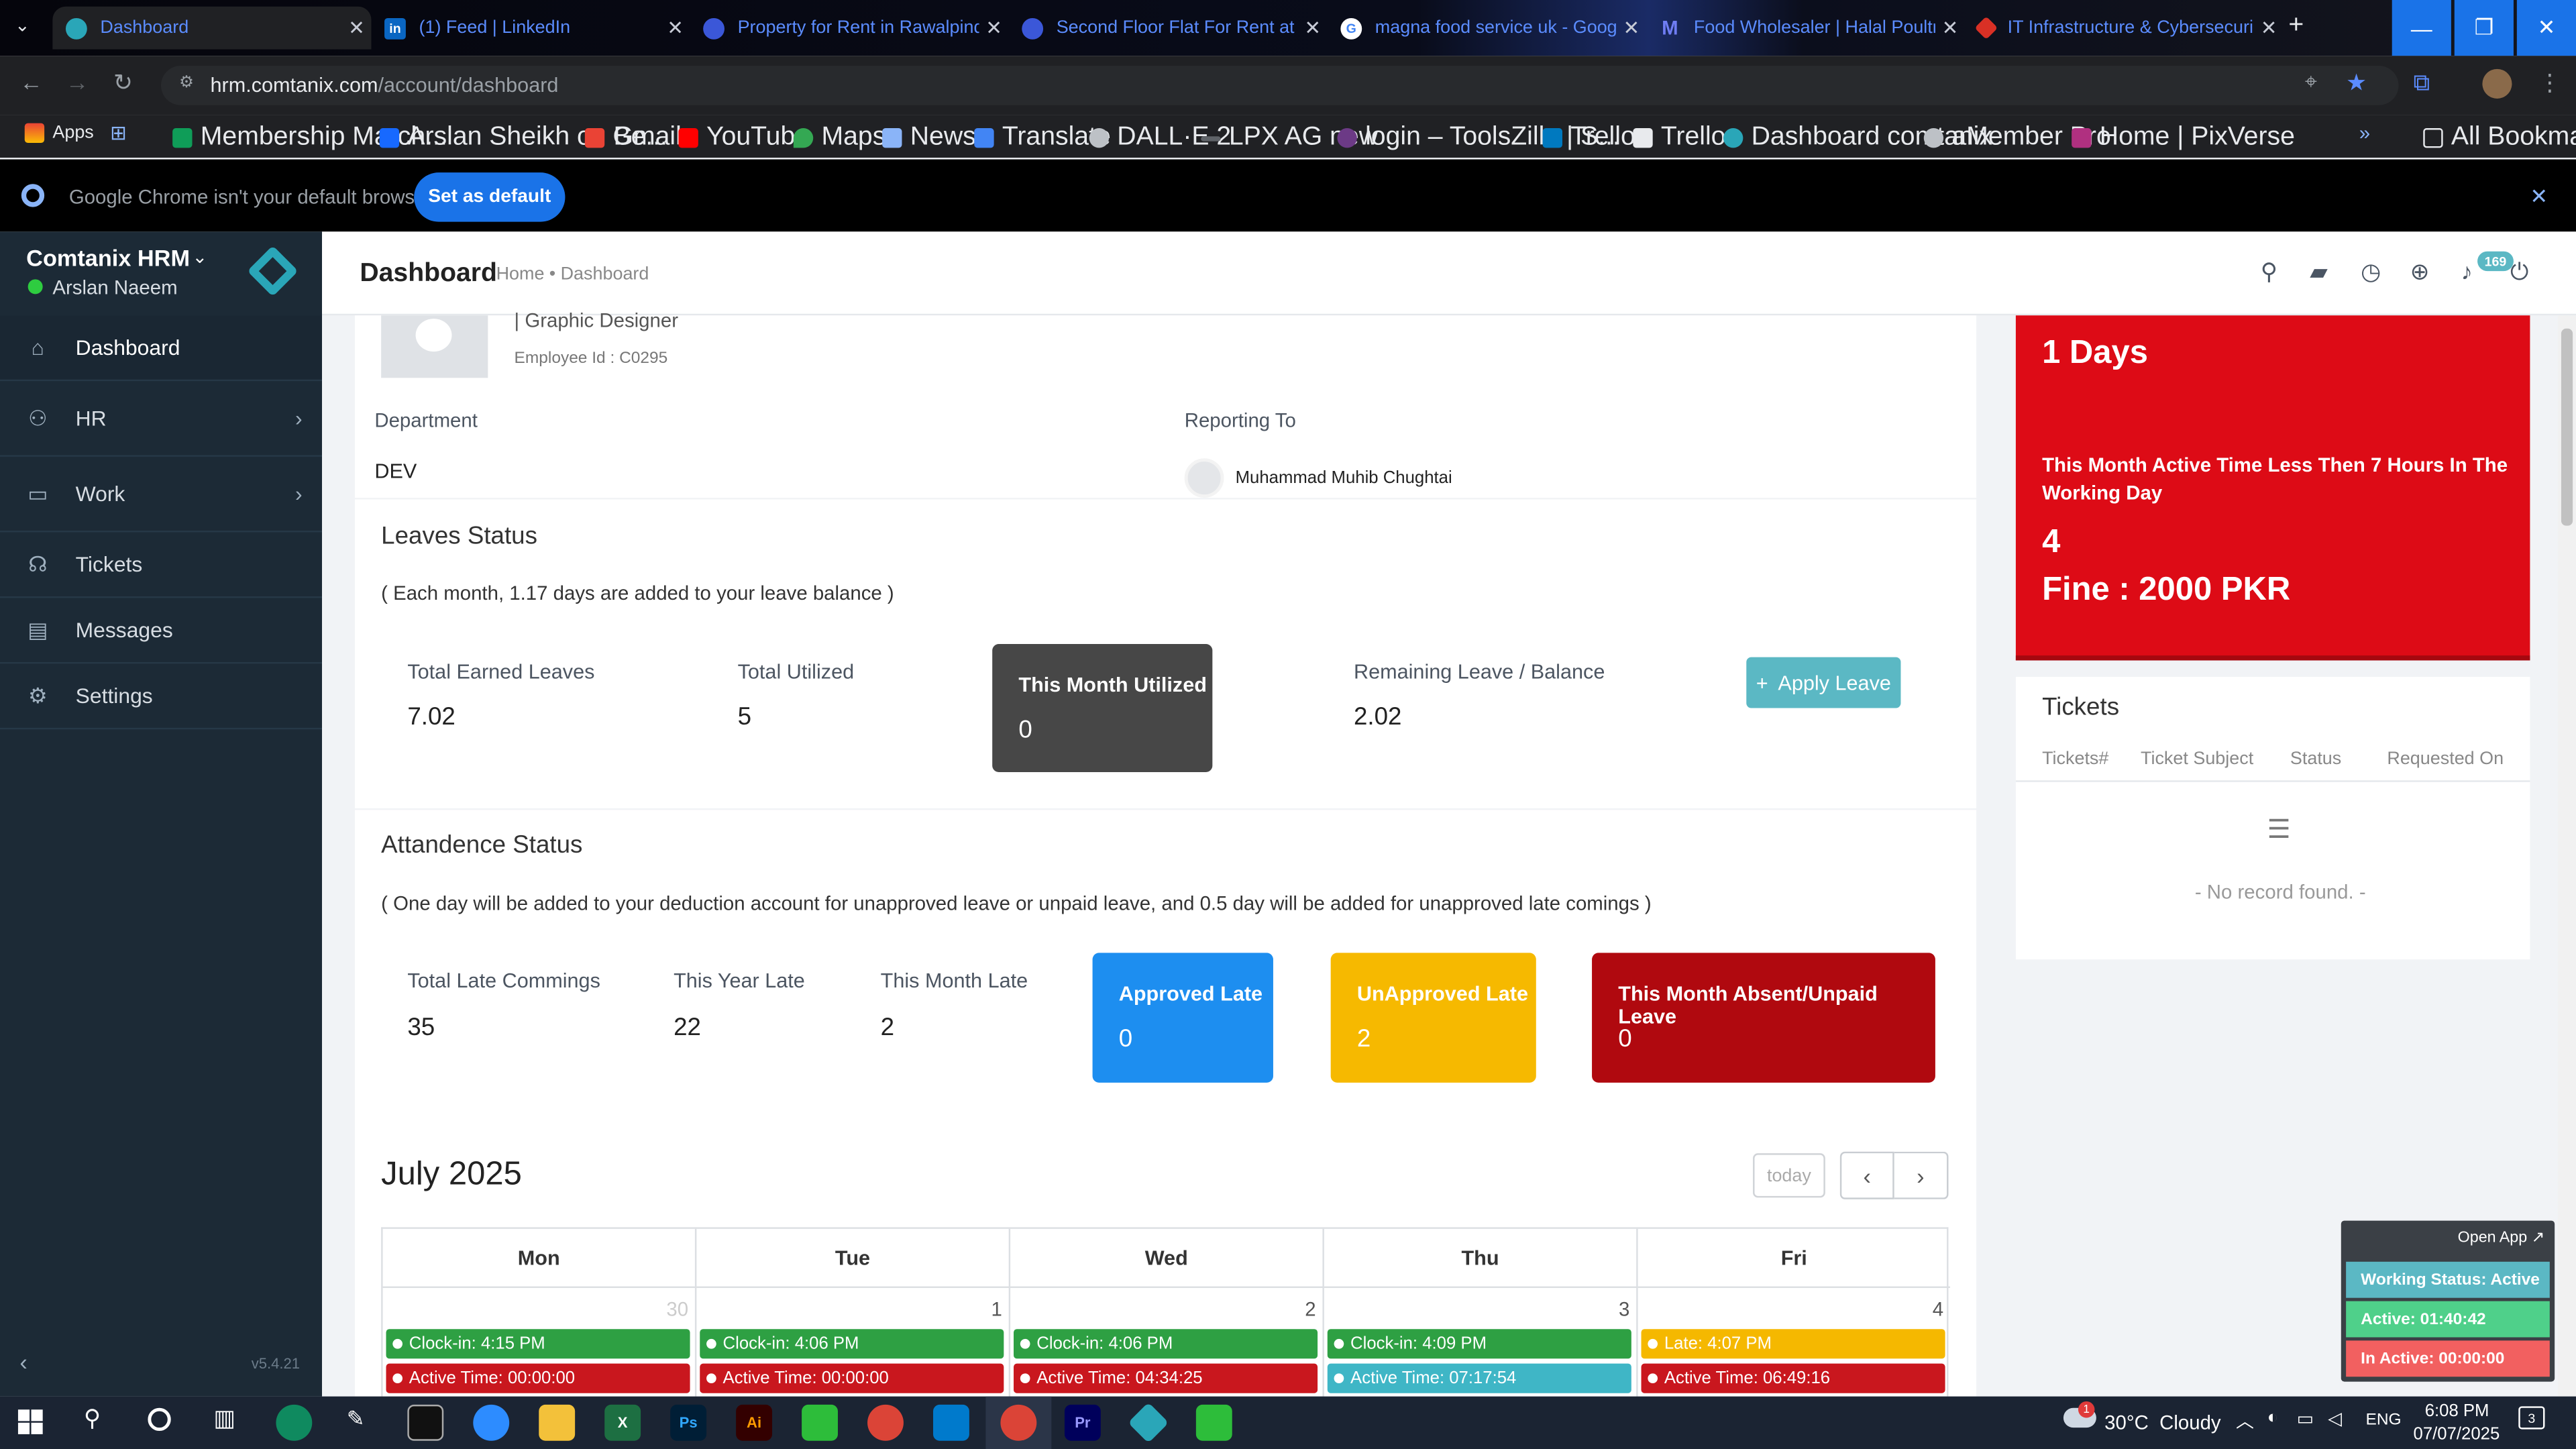 The image size is (2576, 1449). Describe the element at coordinates (1479, 1378) in the screenshot. I see `calendar-event: Active Time: 07:17:54` at that location.